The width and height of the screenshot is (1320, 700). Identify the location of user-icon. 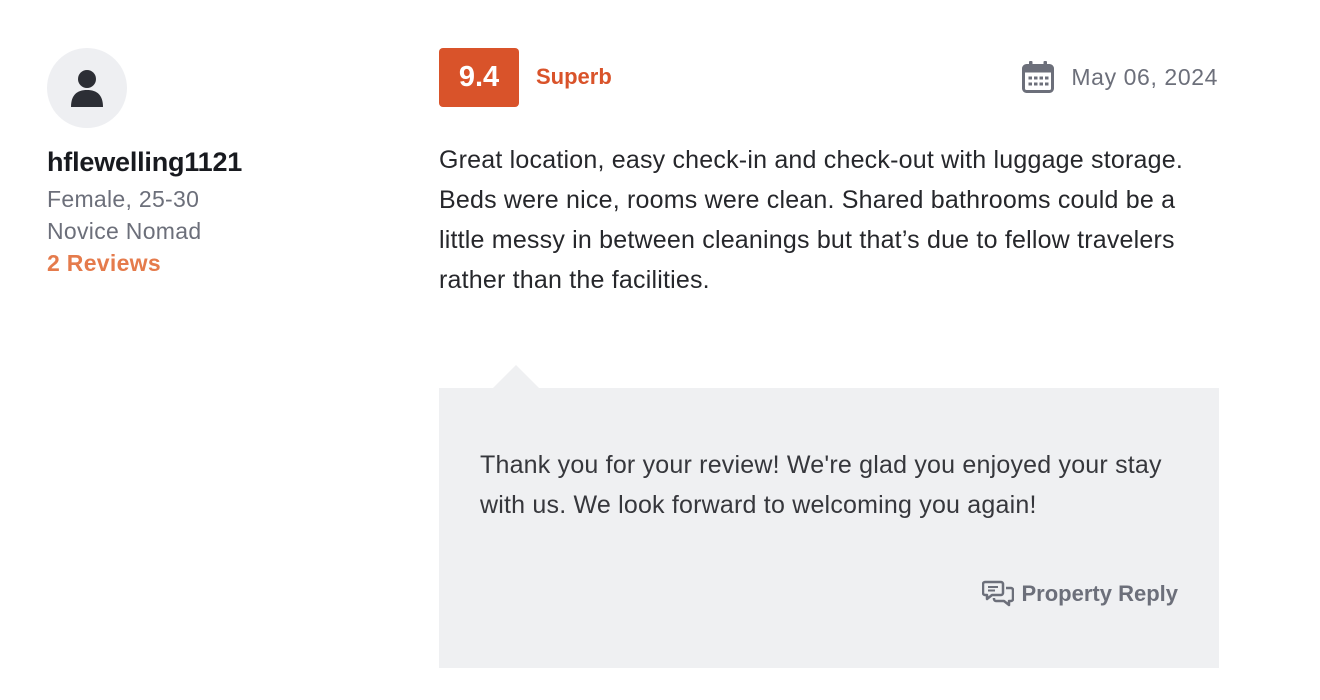
(87, 88).